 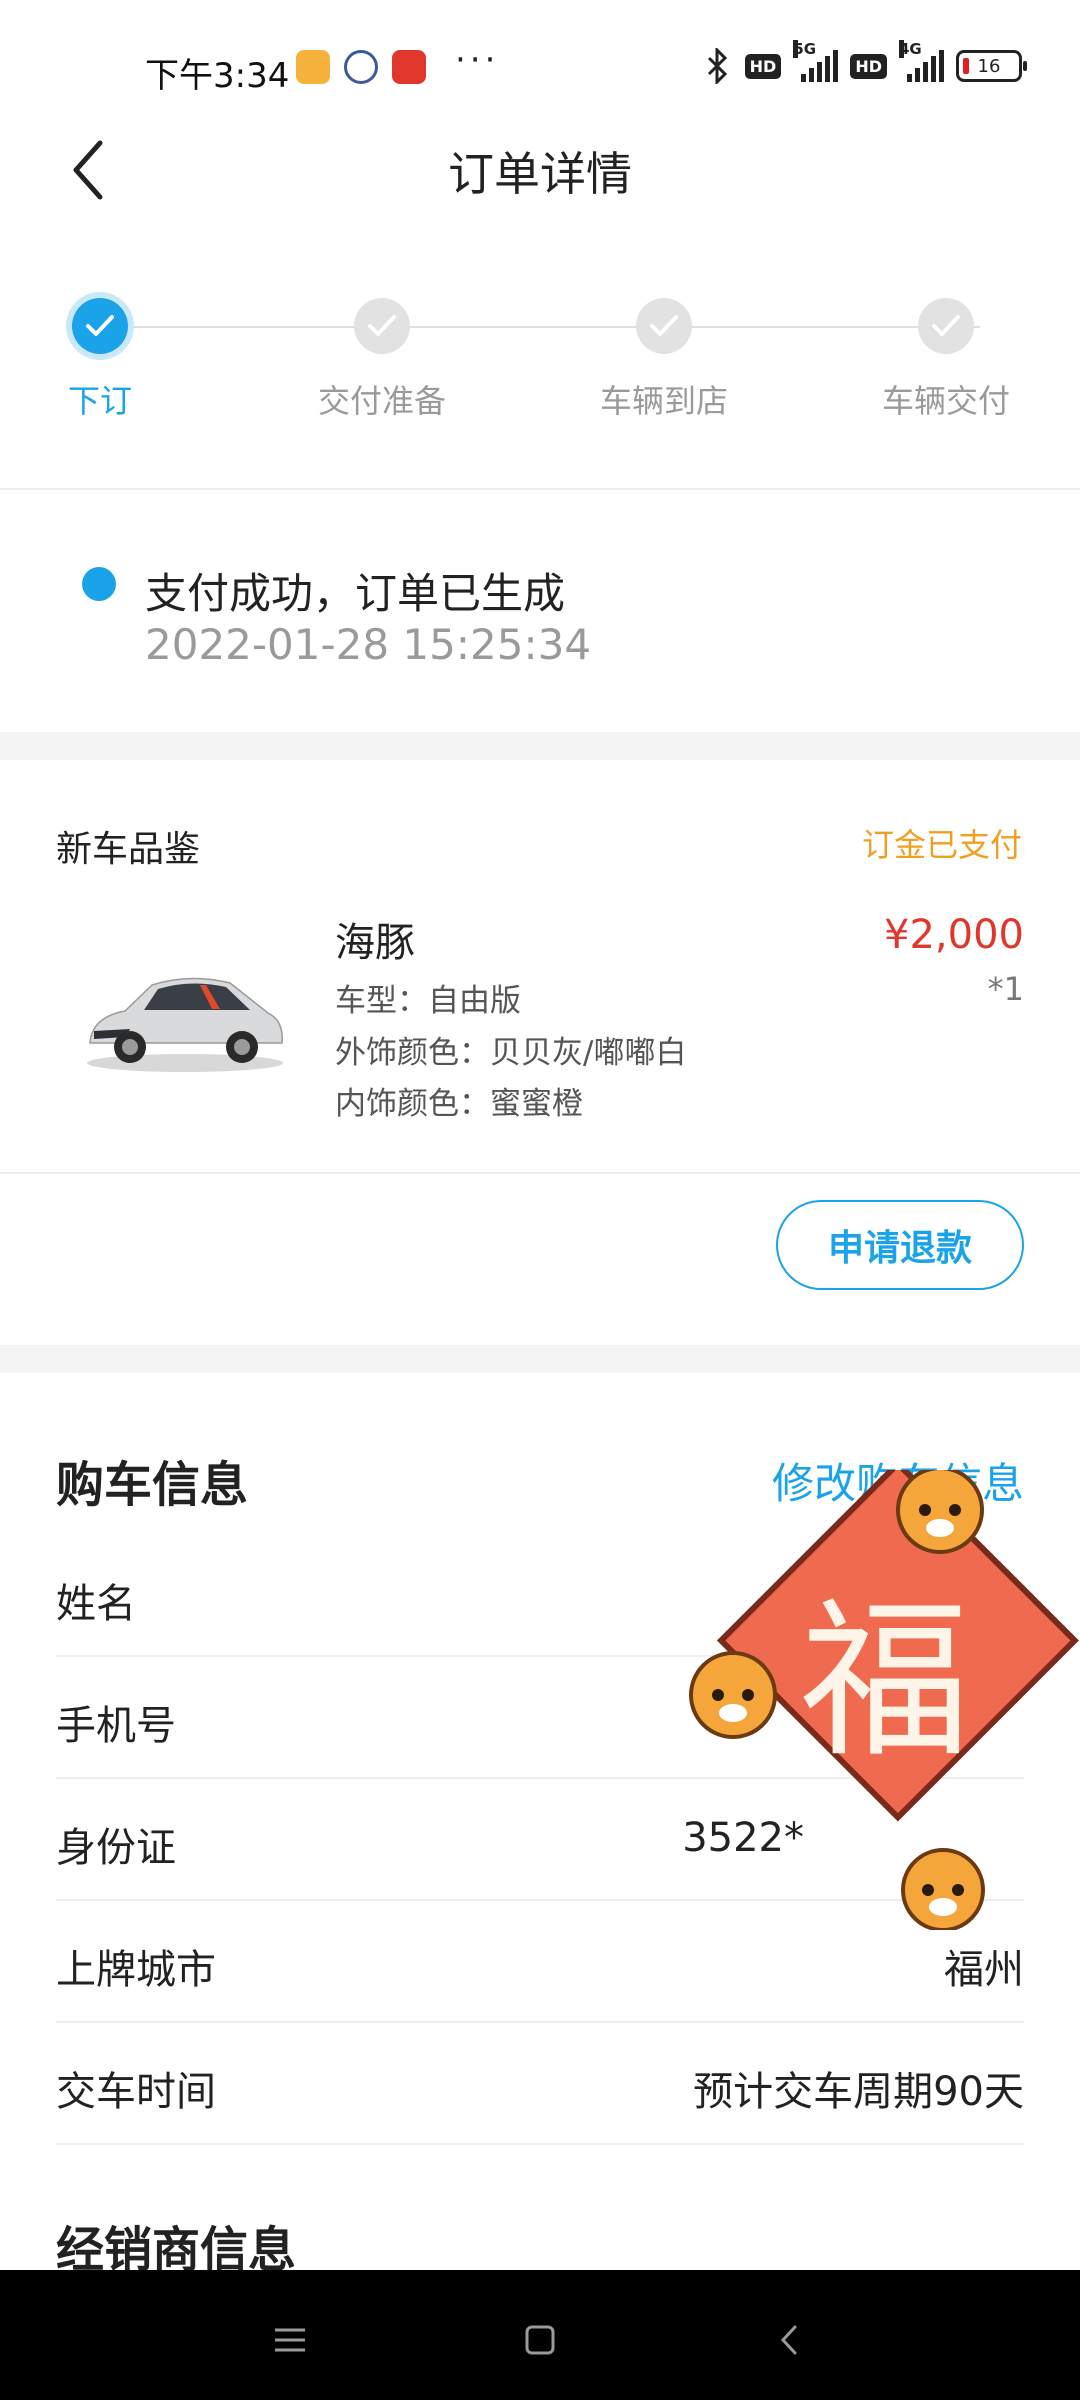 I want to click on status-time: 下午3:34, so click(x=217, y=76).